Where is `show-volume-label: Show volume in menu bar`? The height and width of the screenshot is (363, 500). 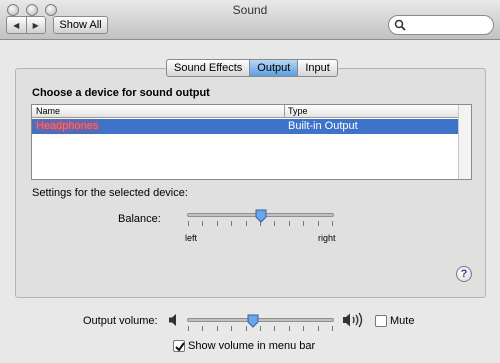
show-volume-label: Show volume in menu bar is located at coordinates (252, 346).